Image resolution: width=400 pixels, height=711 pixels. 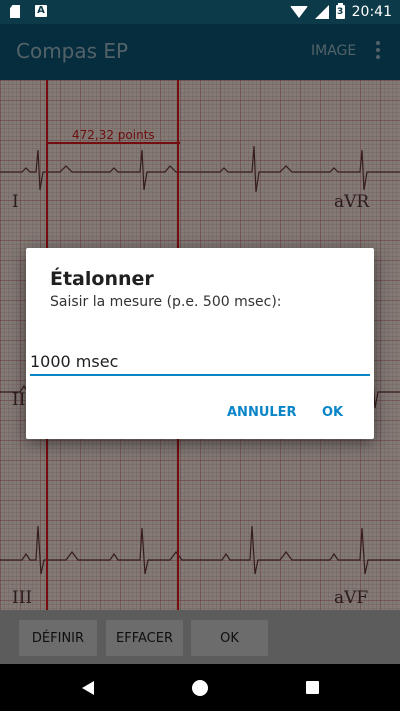 What do you see at coordinates (312, 687) in the screenshot?
I see `recents-icon` at bounding box center [312, 687].